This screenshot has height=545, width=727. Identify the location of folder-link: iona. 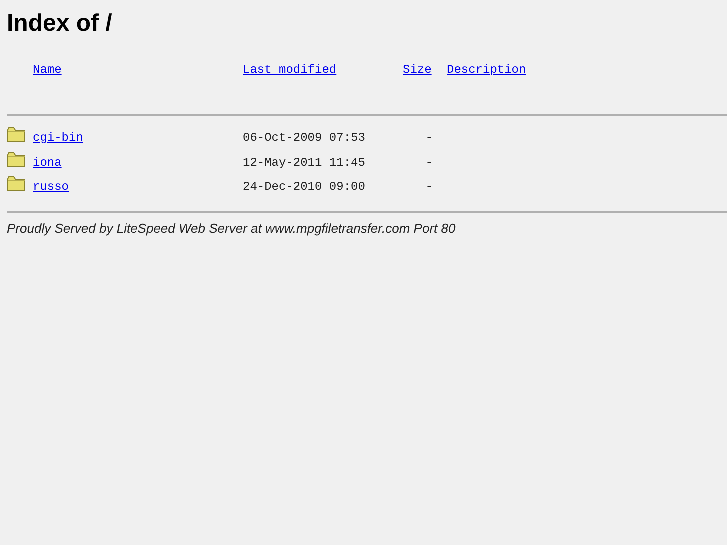
(47, 163).